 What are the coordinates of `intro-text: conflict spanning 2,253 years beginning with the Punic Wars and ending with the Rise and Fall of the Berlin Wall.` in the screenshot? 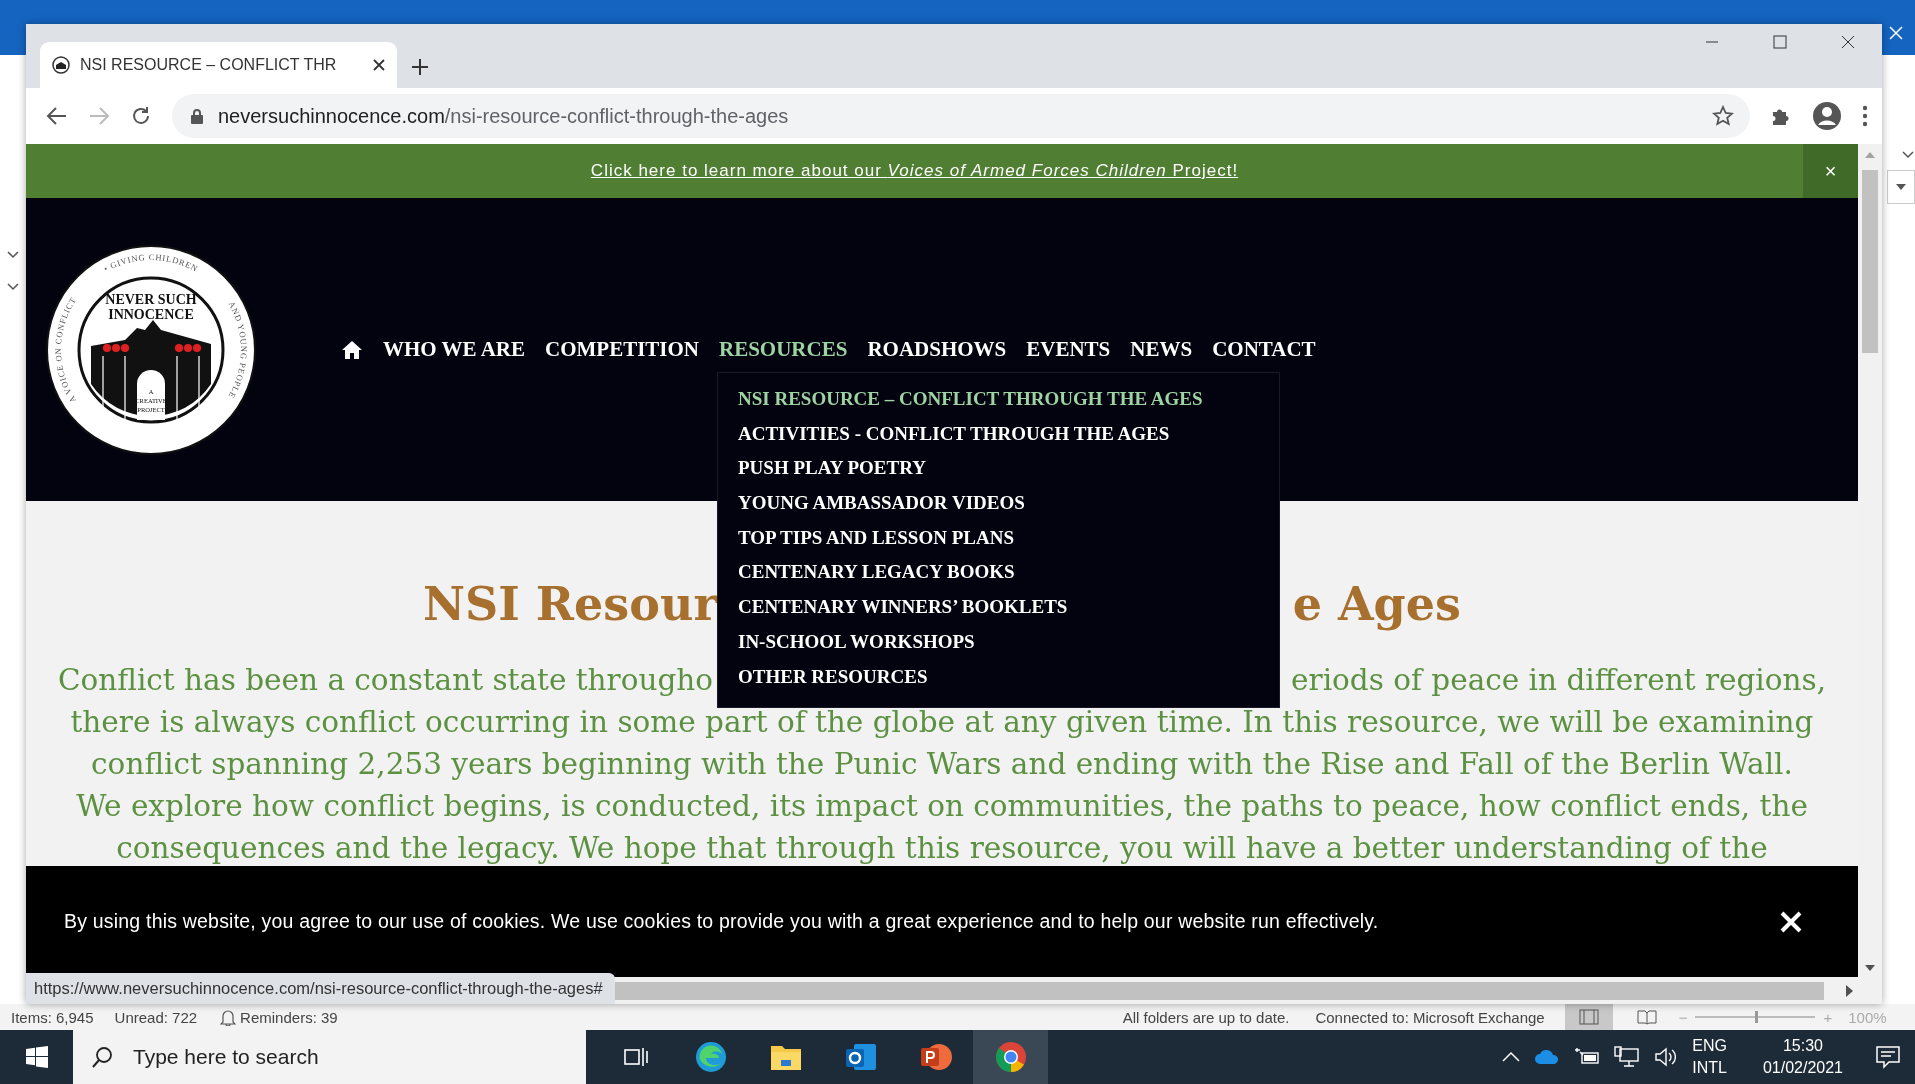 It's located at (942, 764).